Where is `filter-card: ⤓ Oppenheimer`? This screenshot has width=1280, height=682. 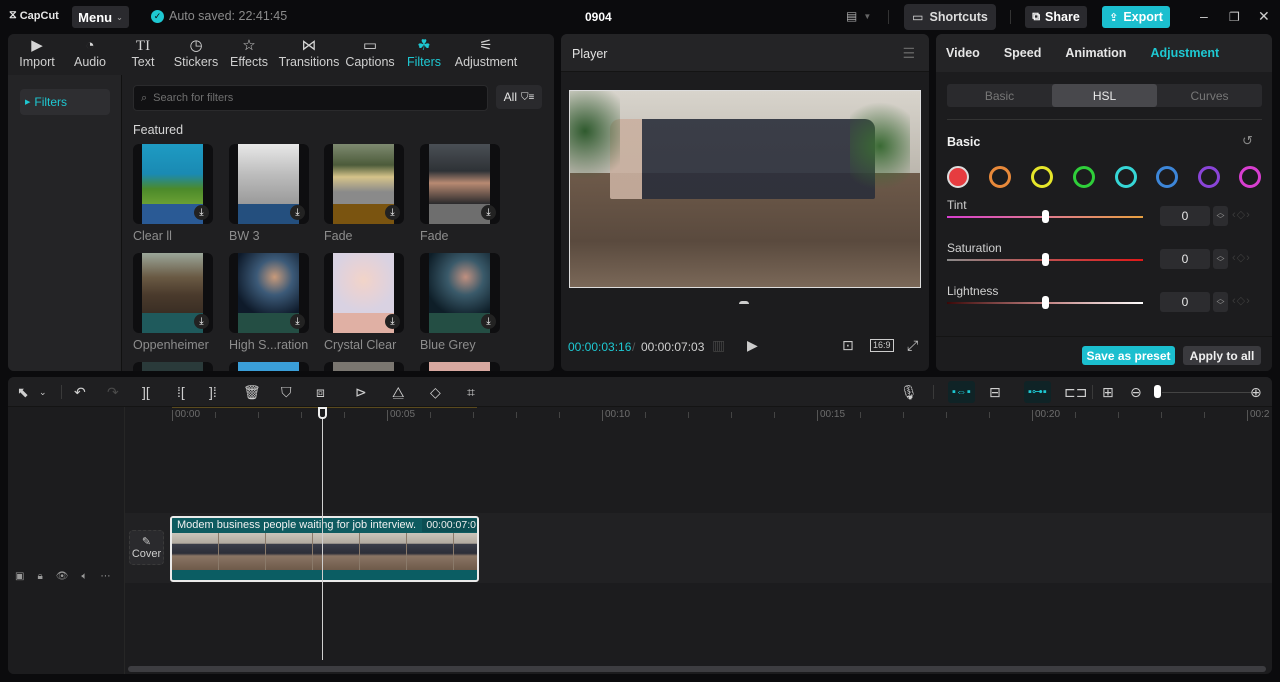 filter-card: ⤓ Oppenheimer is located at coordinates (173, 302).